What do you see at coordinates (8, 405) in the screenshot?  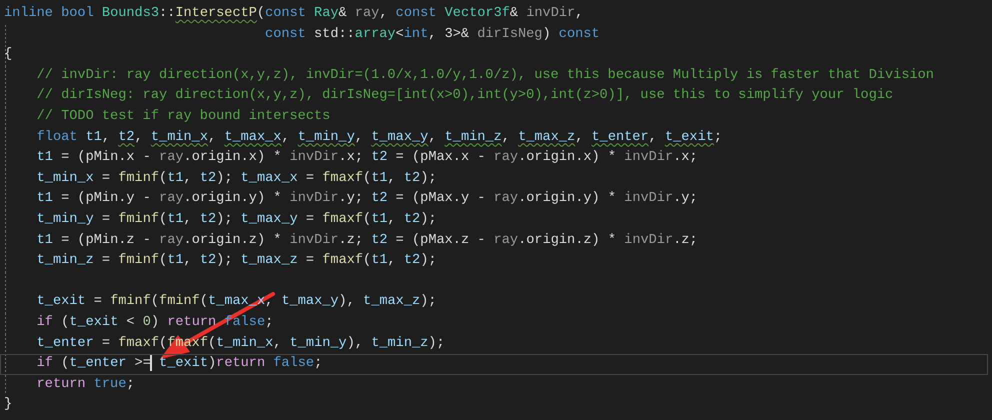 I see `code-line: }` at bounding box center [8, 405].